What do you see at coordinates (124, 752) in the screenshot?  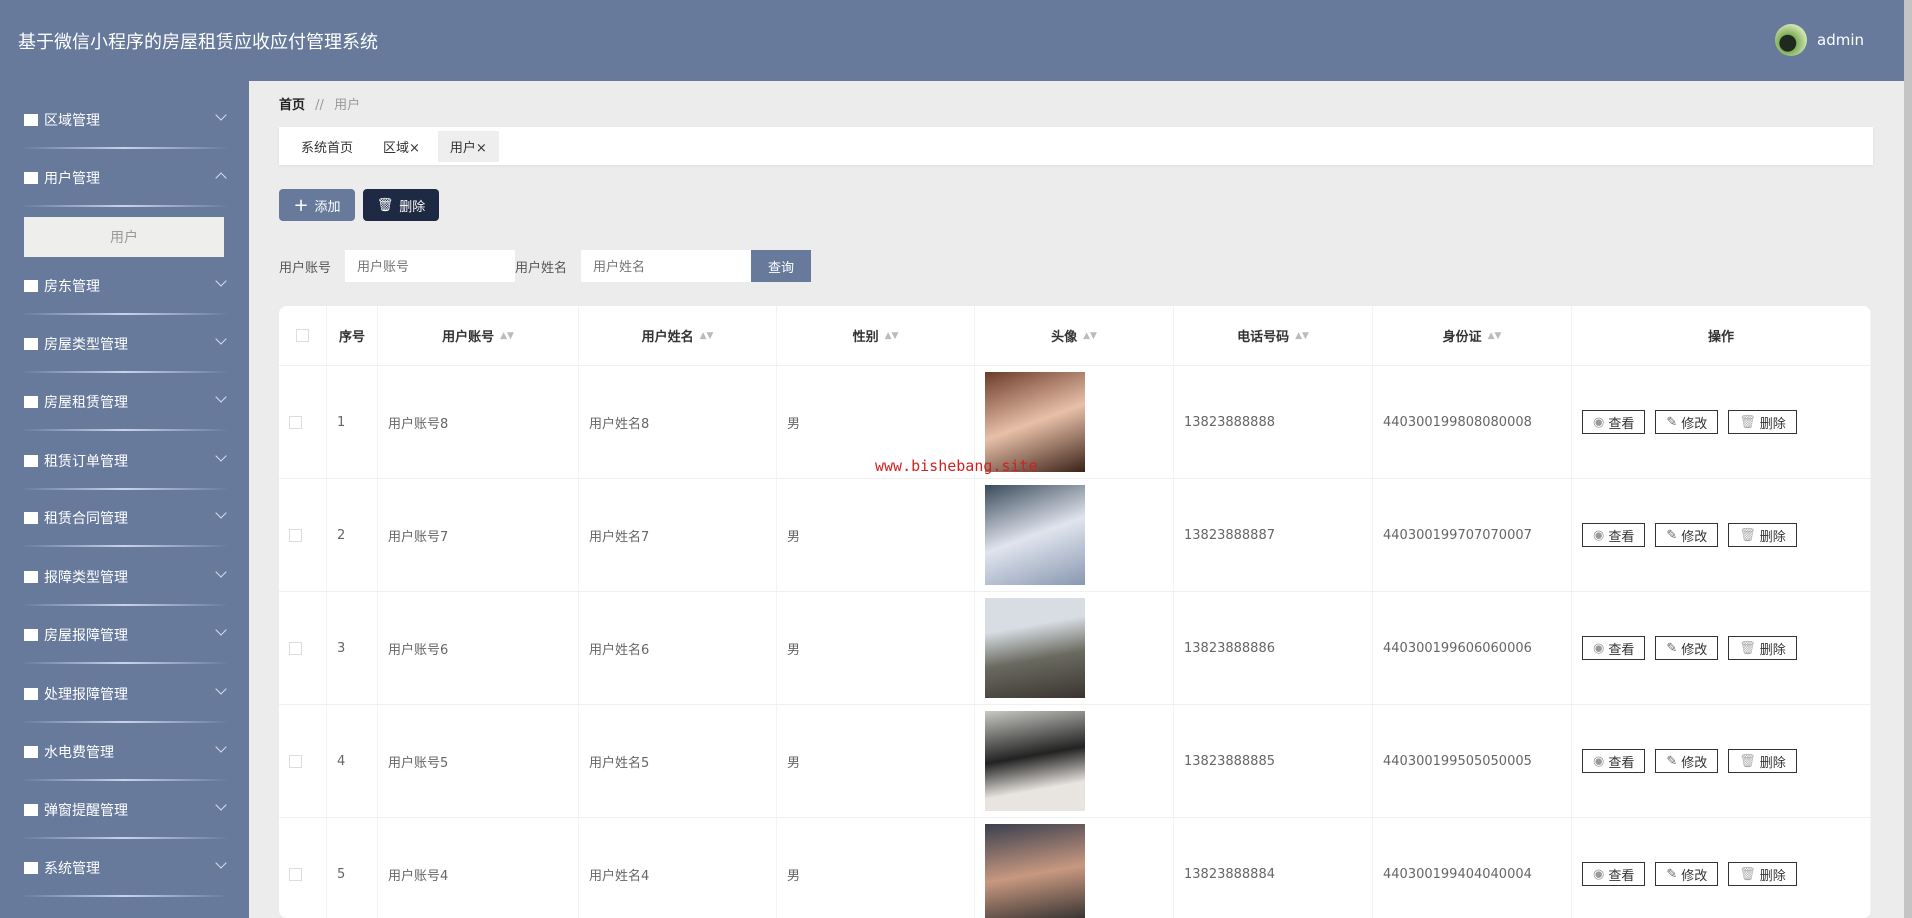 I see `sidebar-item-10: 水电费管理` at bounding box center [124, 752].